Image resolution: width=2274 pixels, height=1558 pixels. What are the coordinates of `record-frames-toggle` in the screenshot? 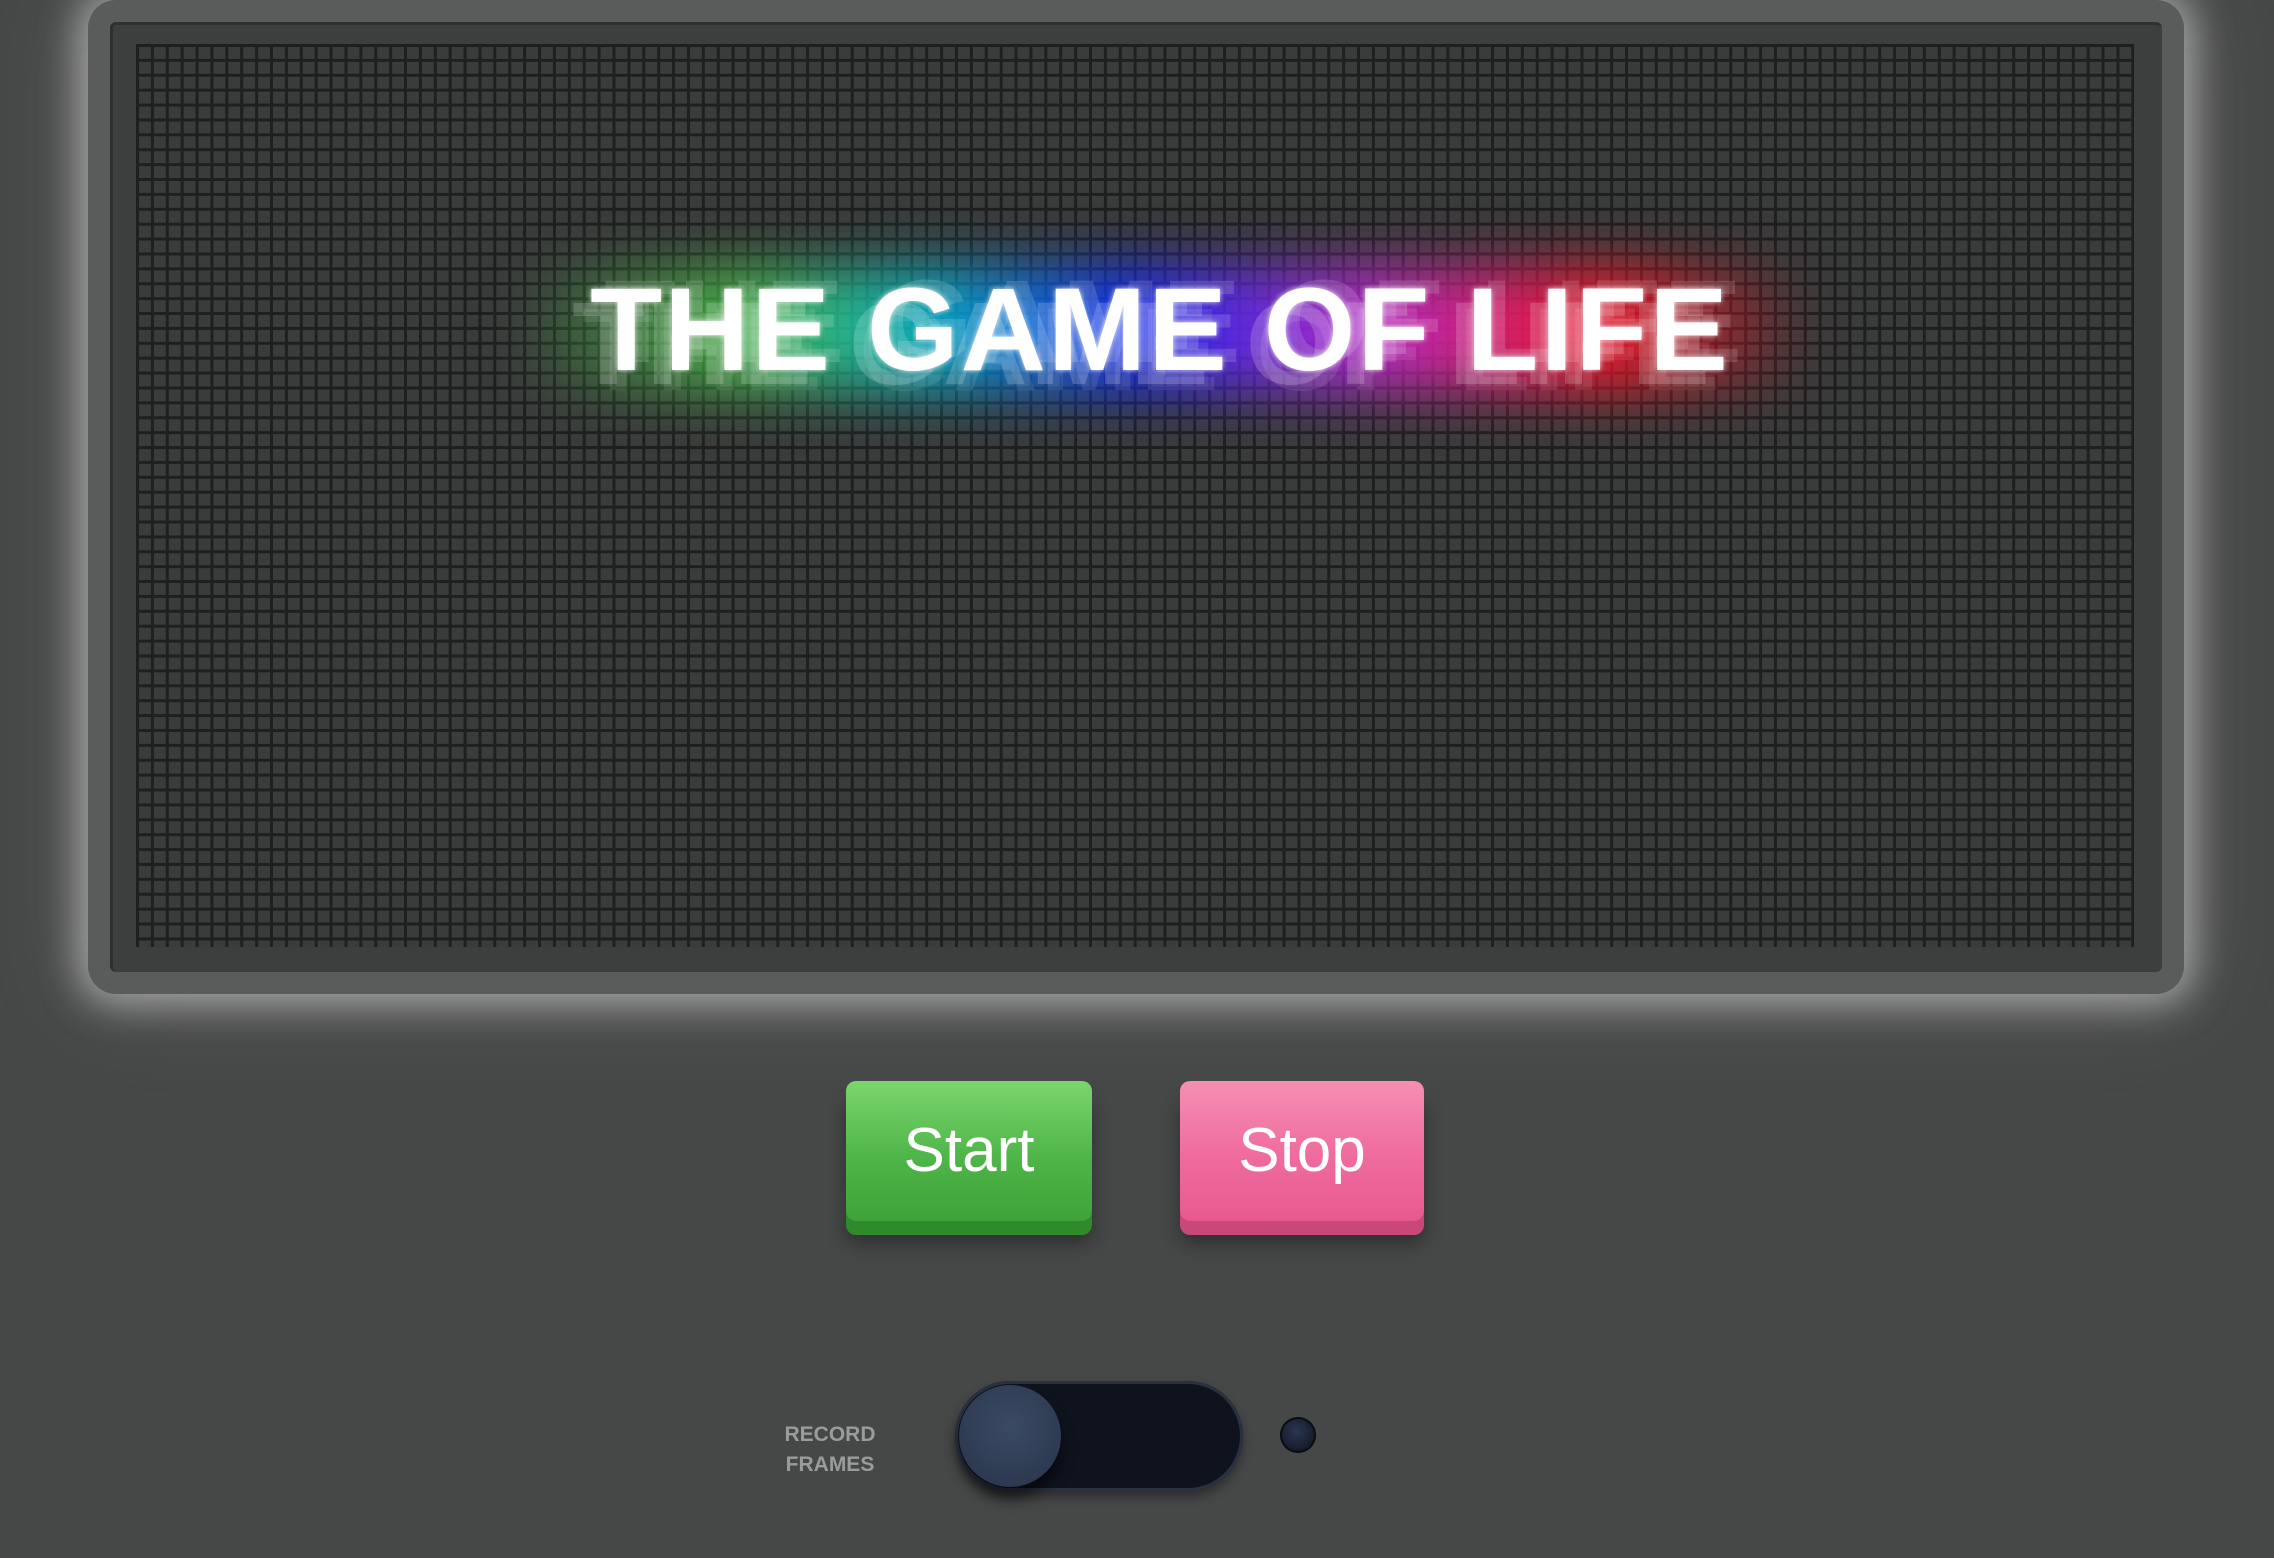 It's located at (1099, 1436).